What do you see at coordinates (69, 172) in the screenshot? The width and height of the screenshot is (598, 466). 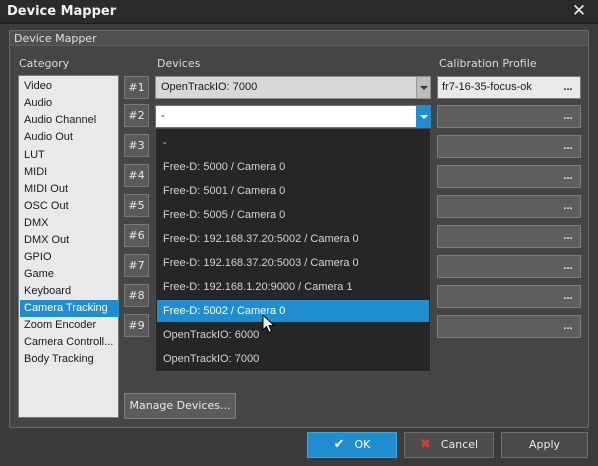 I see `category-item-midi: MIDI` at bounding box center [69, 172].